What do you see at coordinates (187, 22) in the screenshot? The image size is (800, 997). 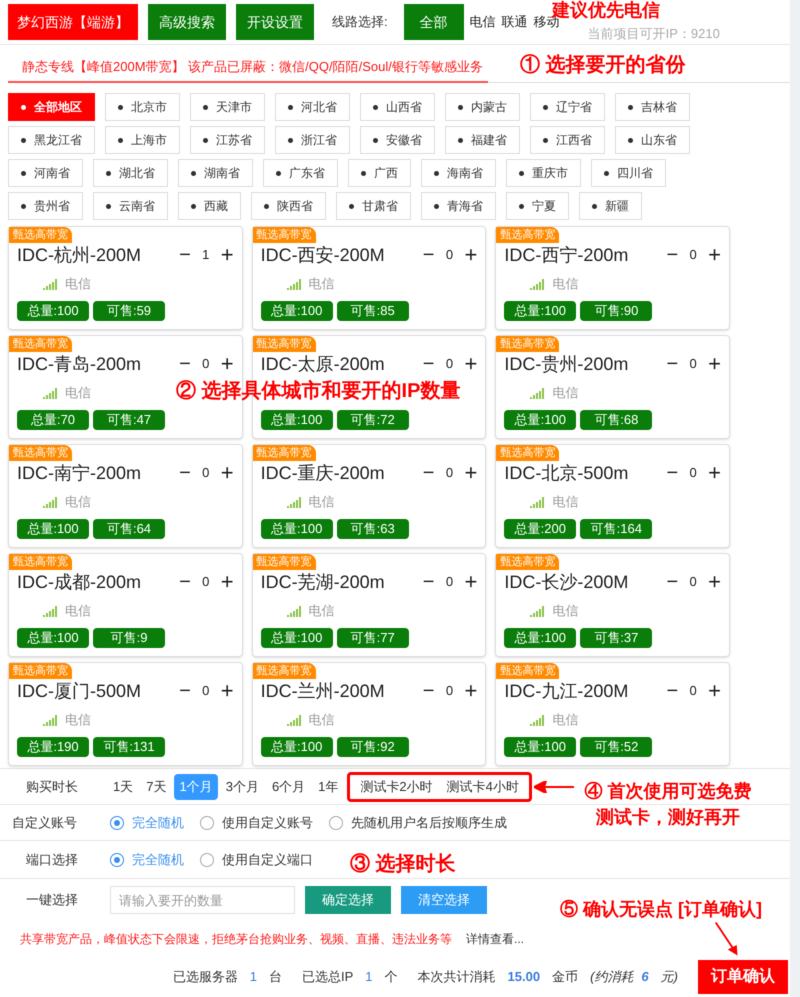 I see `nav-button: 高级搜索` at bounding box center [187, 22].